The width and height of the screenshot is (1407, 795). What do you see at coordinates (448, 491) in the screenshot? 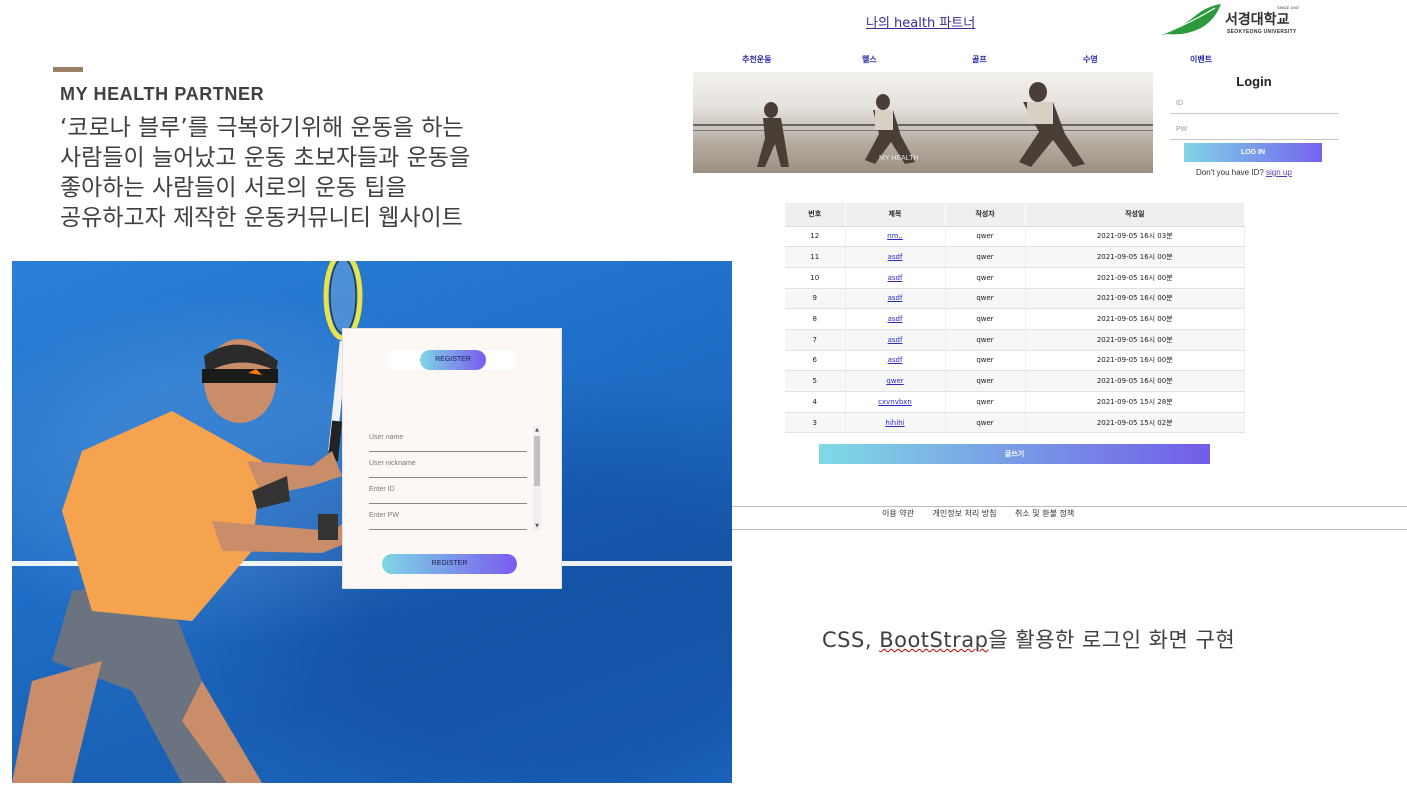
I see `id-field: Enter ID` at bounding box center [448, 491].